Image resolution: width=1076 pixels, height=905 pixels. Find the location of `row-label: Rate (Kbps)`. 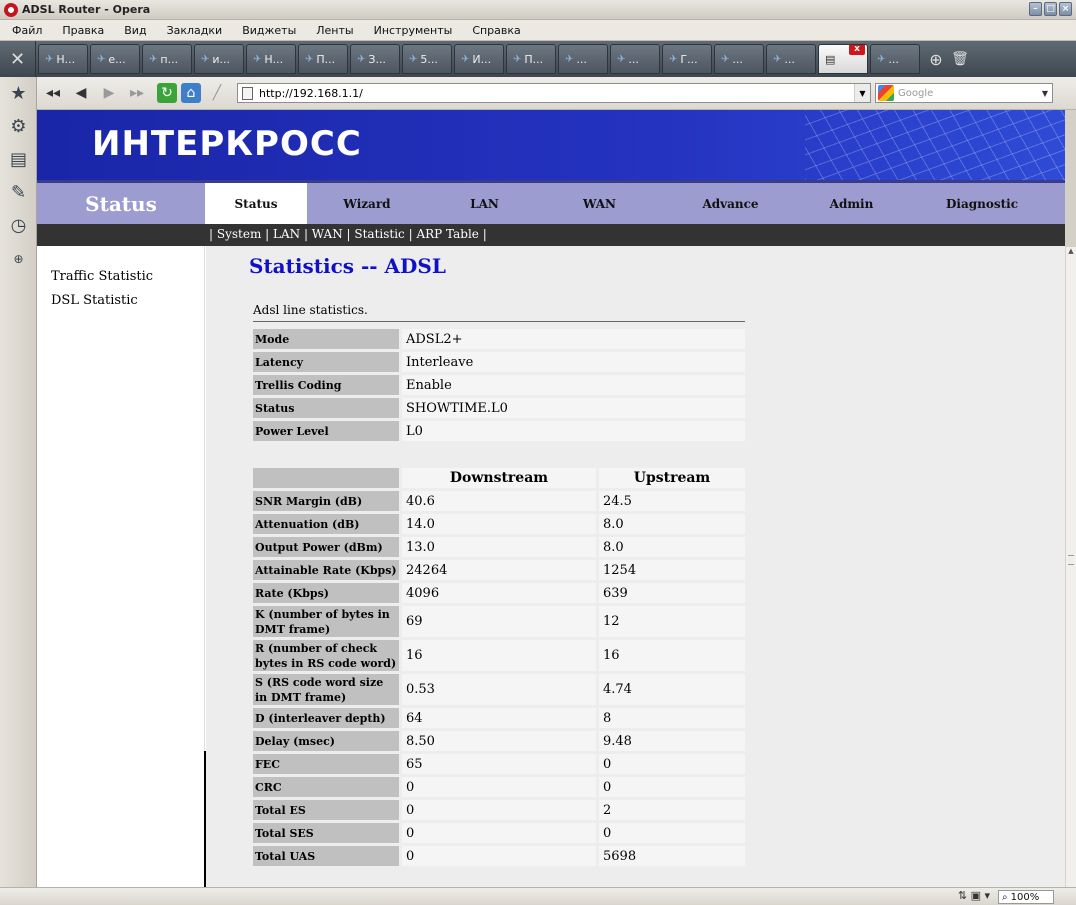

row-label: Rate (Kbps) is located at coordinates (326, 593).